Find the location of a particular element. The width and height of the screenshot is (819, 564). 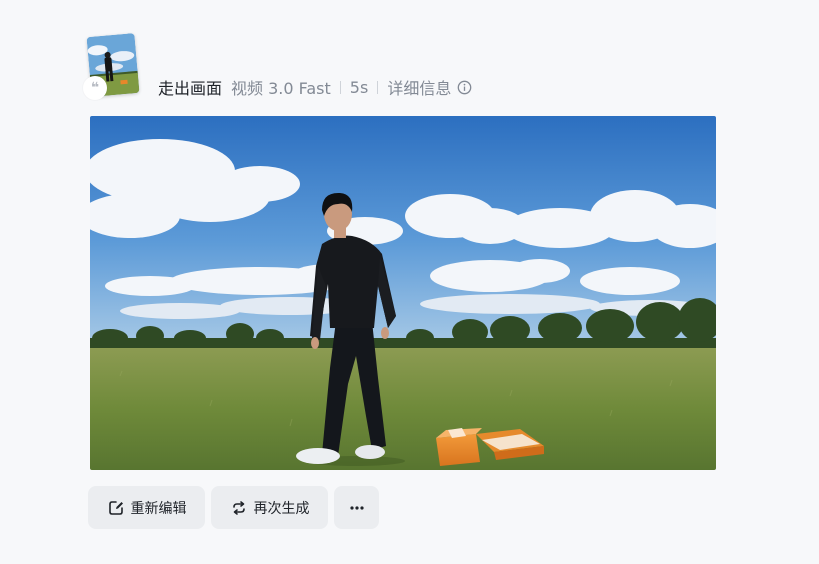

generation-meta: 走出画面 视频 3.0 Fast 5s 详细信息 is located at coordinates (315, 87).